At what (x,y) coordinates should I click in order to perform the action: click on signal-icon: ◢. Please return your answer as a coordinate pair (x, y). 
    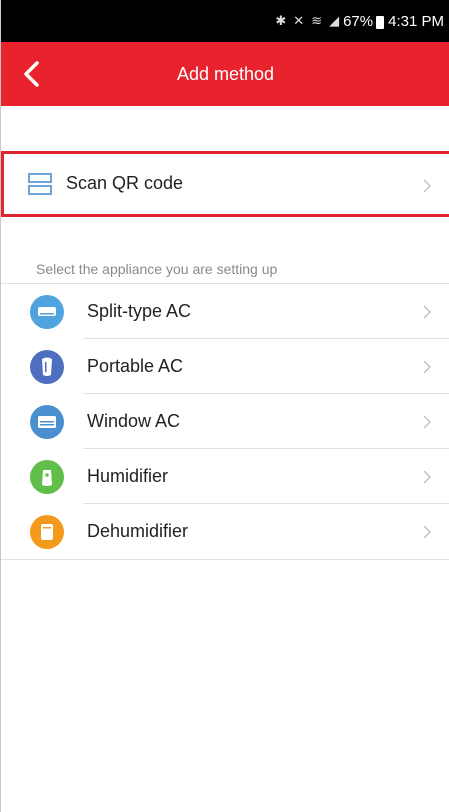
    Looking at the image, I should click on (334, 20).